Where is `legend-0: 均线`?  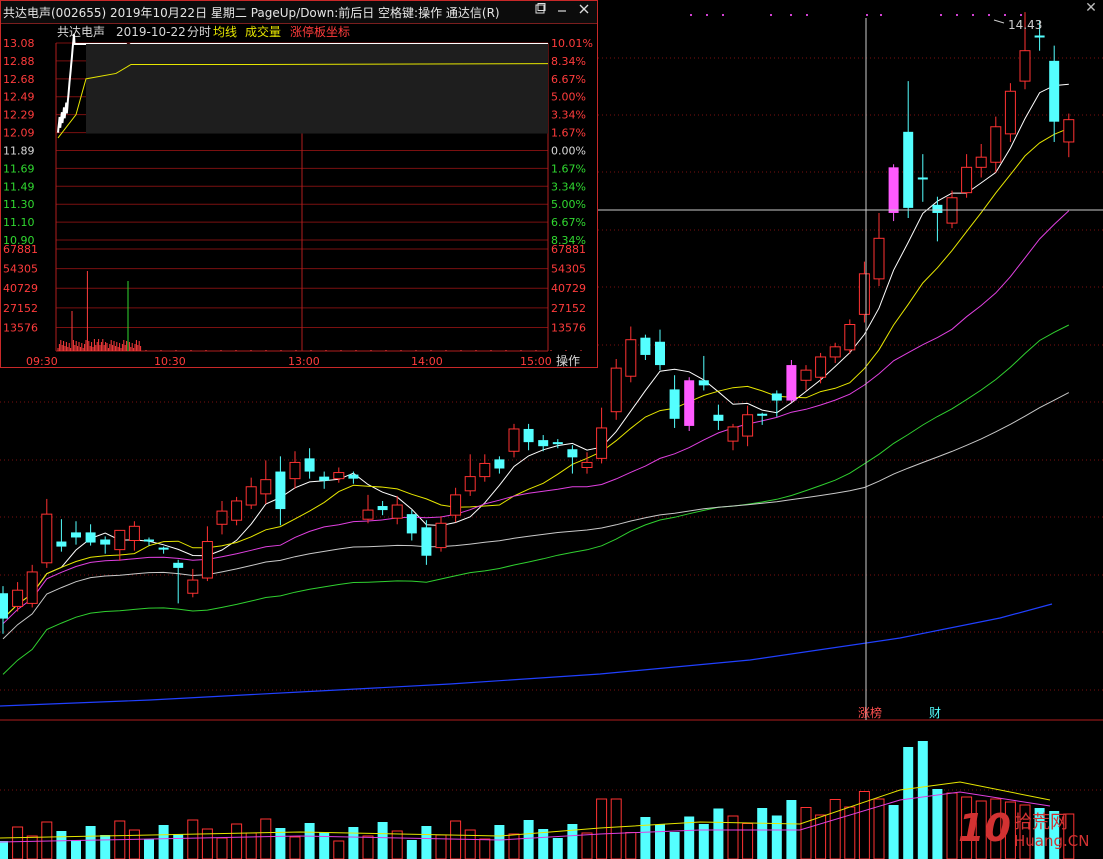 legend-0: 均线 is located at coordinates (225, 32).